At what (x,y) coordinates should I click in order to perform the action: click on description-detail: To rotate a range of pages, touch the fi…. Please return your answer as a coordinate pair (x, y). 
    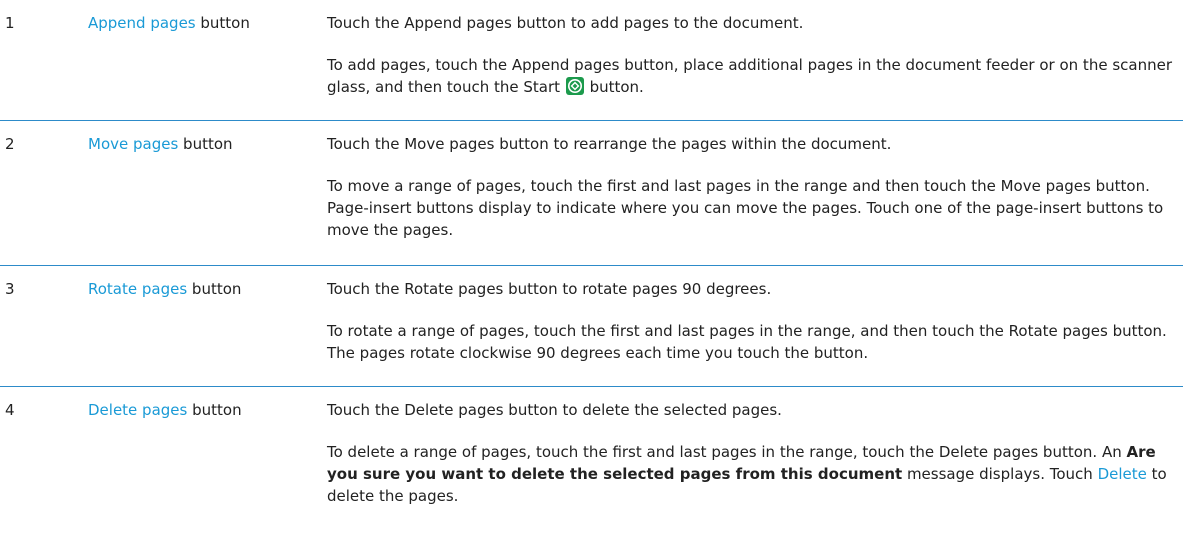
    Looking at the image, I should click on (747, 342).